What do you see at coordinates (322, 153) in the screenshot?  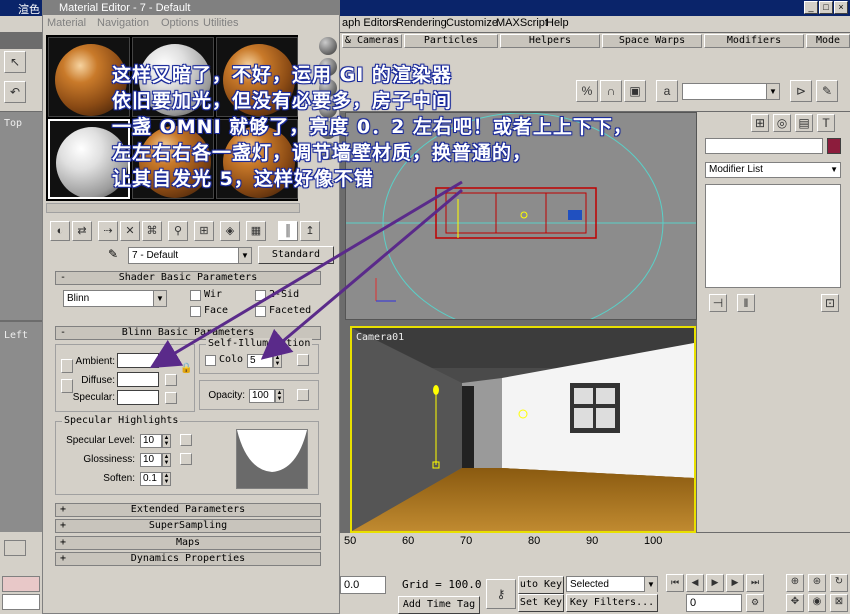 I see `annotation-line: 左左右右各一盏灯，调节墙壁材质，换普通的，` at bounding box center [322, 153].